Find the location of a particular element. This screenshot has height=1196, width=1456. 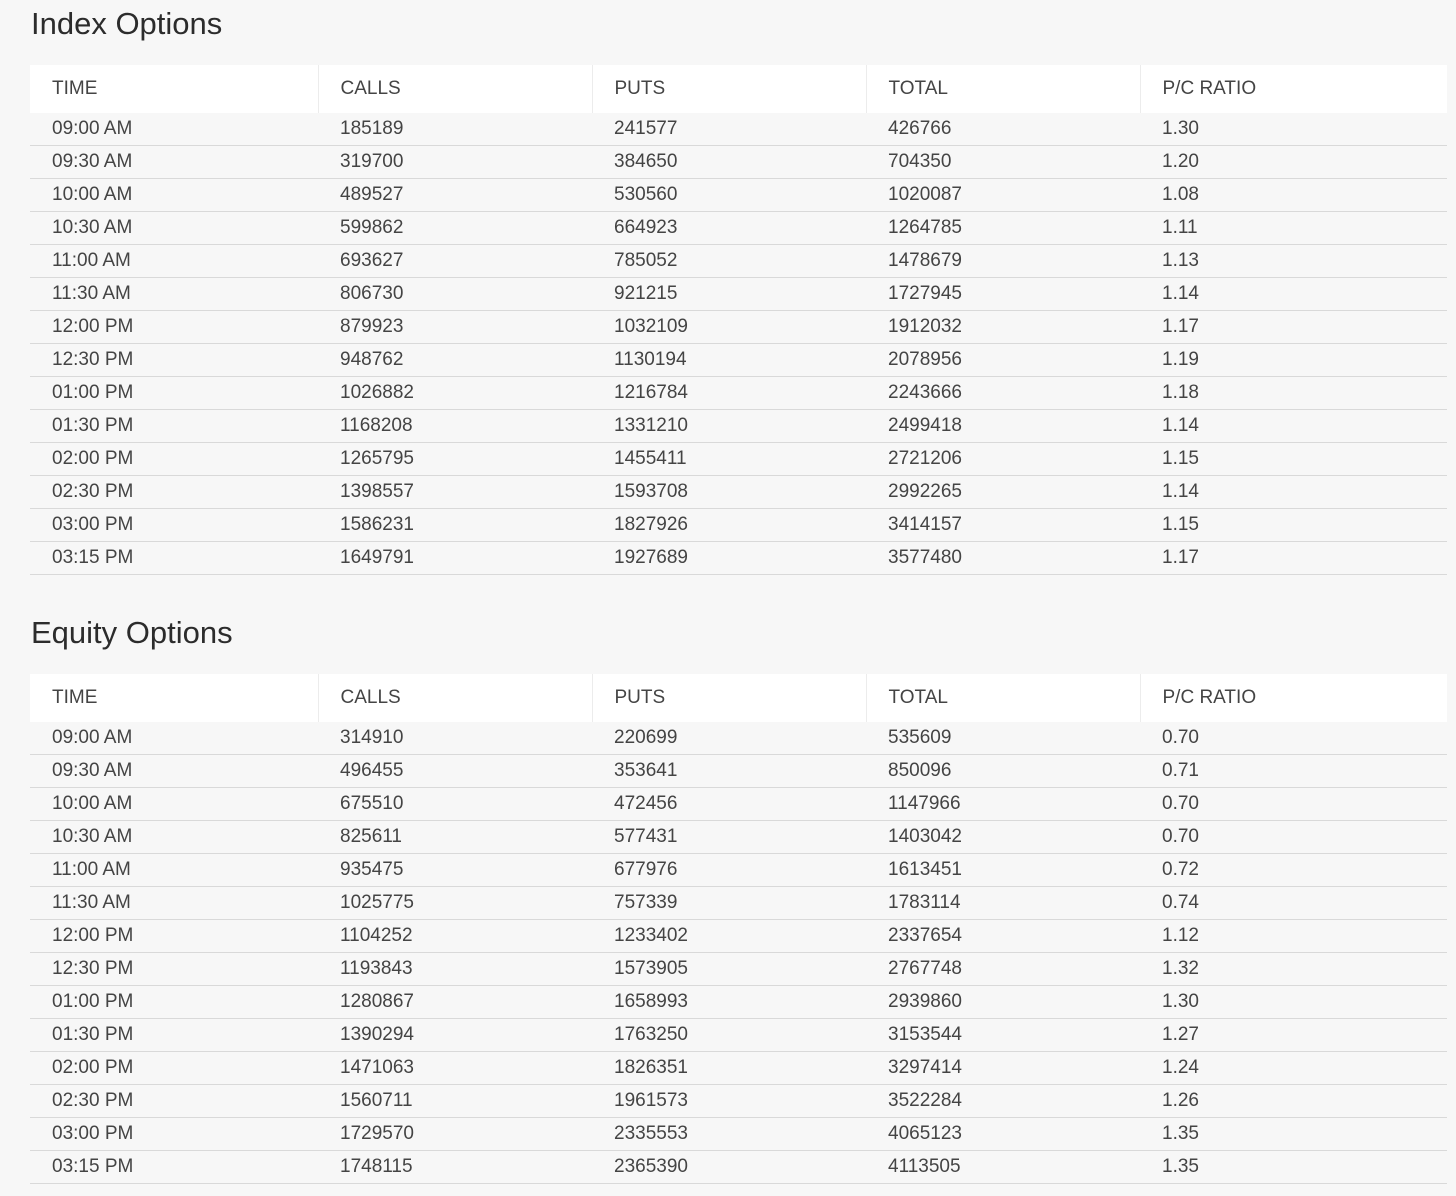

total-cell: 1912032 is located at coordinates (1003, 327).